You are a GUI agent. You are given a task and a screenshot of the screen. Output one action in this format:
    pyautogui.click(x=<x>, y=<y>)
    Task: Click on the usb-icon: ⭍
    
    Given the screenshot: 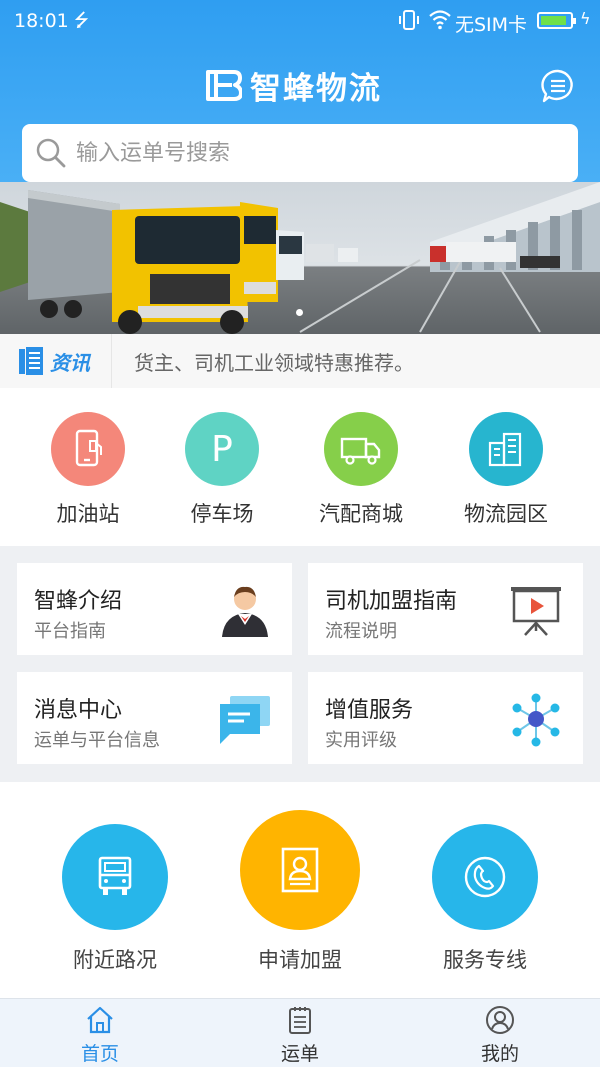 What is the action you would take?
    pyautogui.click(x=81, y=20)
    